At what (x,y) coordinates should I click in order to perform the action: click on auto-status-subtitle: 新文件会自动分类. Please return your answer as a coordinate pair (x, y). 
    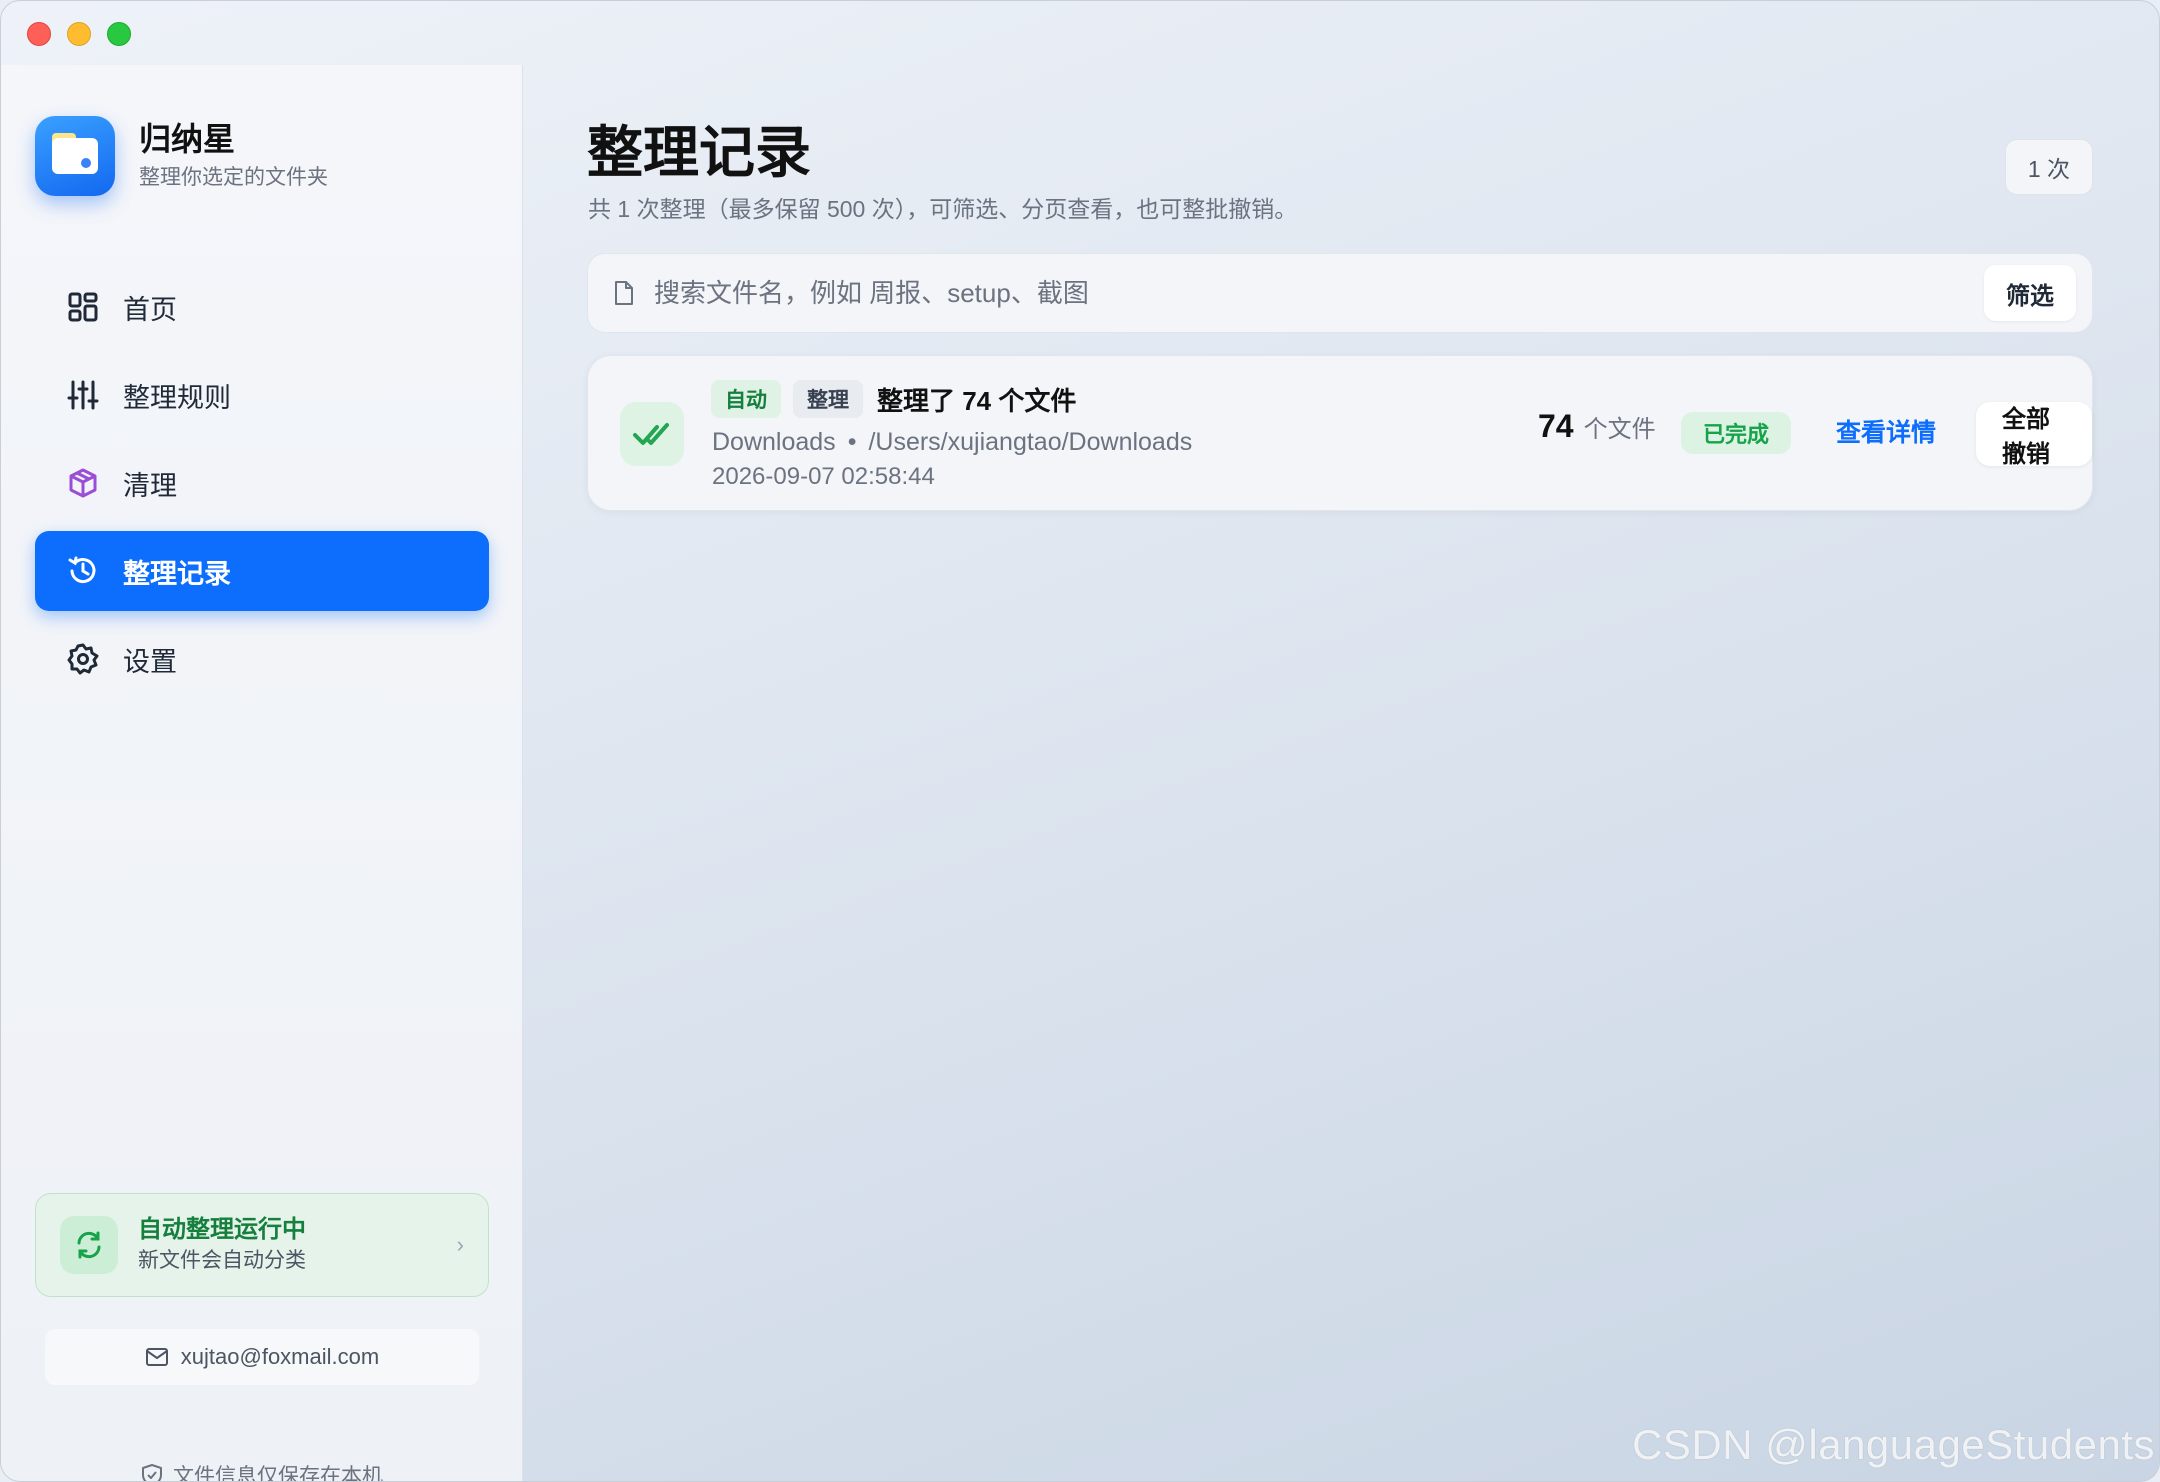
    Looking at the image, I should click on (222, 1260).